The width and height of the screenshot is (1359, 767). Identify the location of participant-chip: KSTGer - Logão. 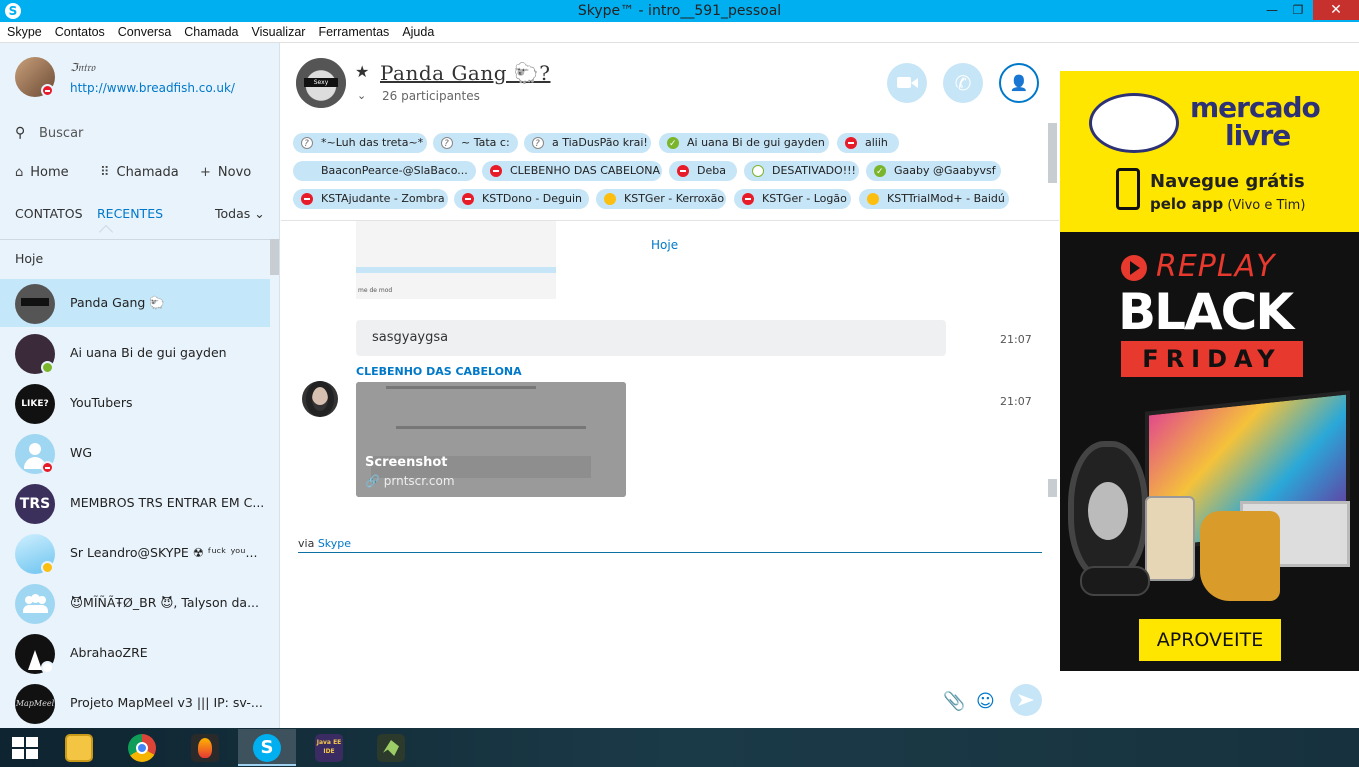
(792, 199).